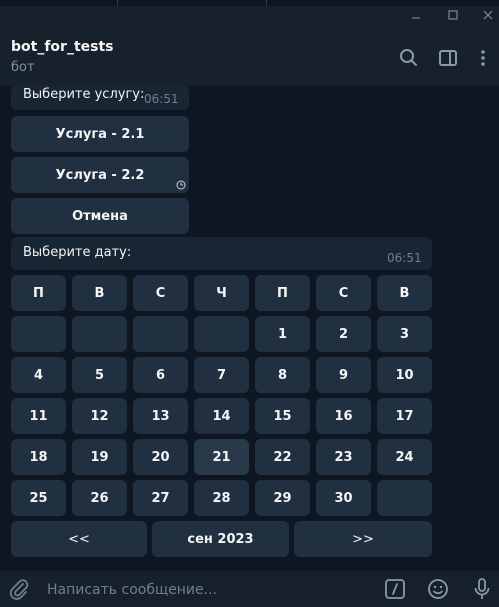 The height and width of the screenshot is (607, 499). I want to click on calendar-day-button: 27, so click(160, 498).